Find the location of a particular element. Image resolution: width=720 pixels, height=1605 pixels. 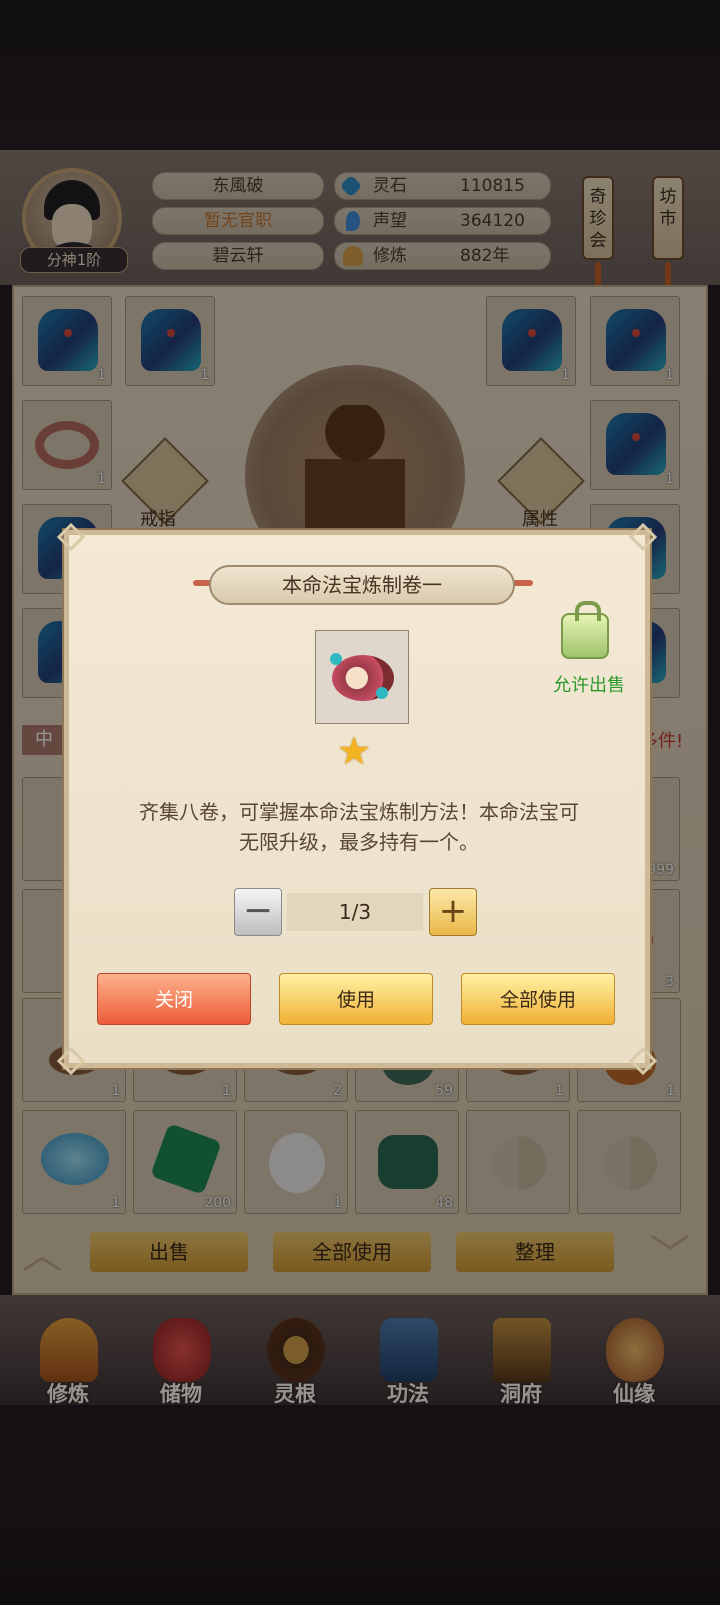

decrease-button: − is located at coordinates (258, 912).